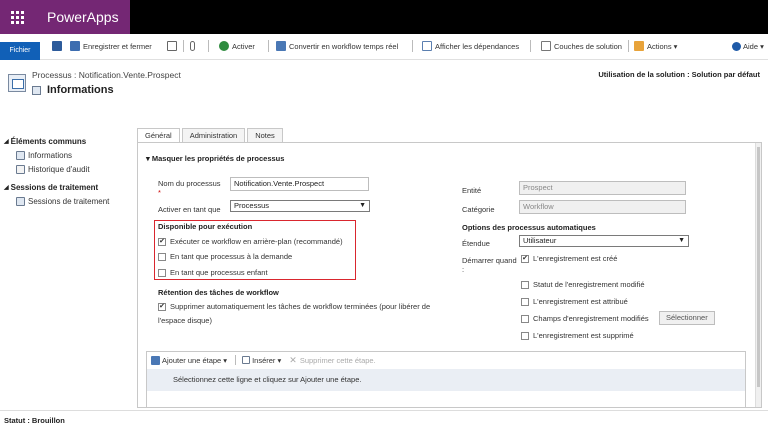 The height and width of the screenshot is (432, 768). I want to click on print-icon, so click(172, 46).